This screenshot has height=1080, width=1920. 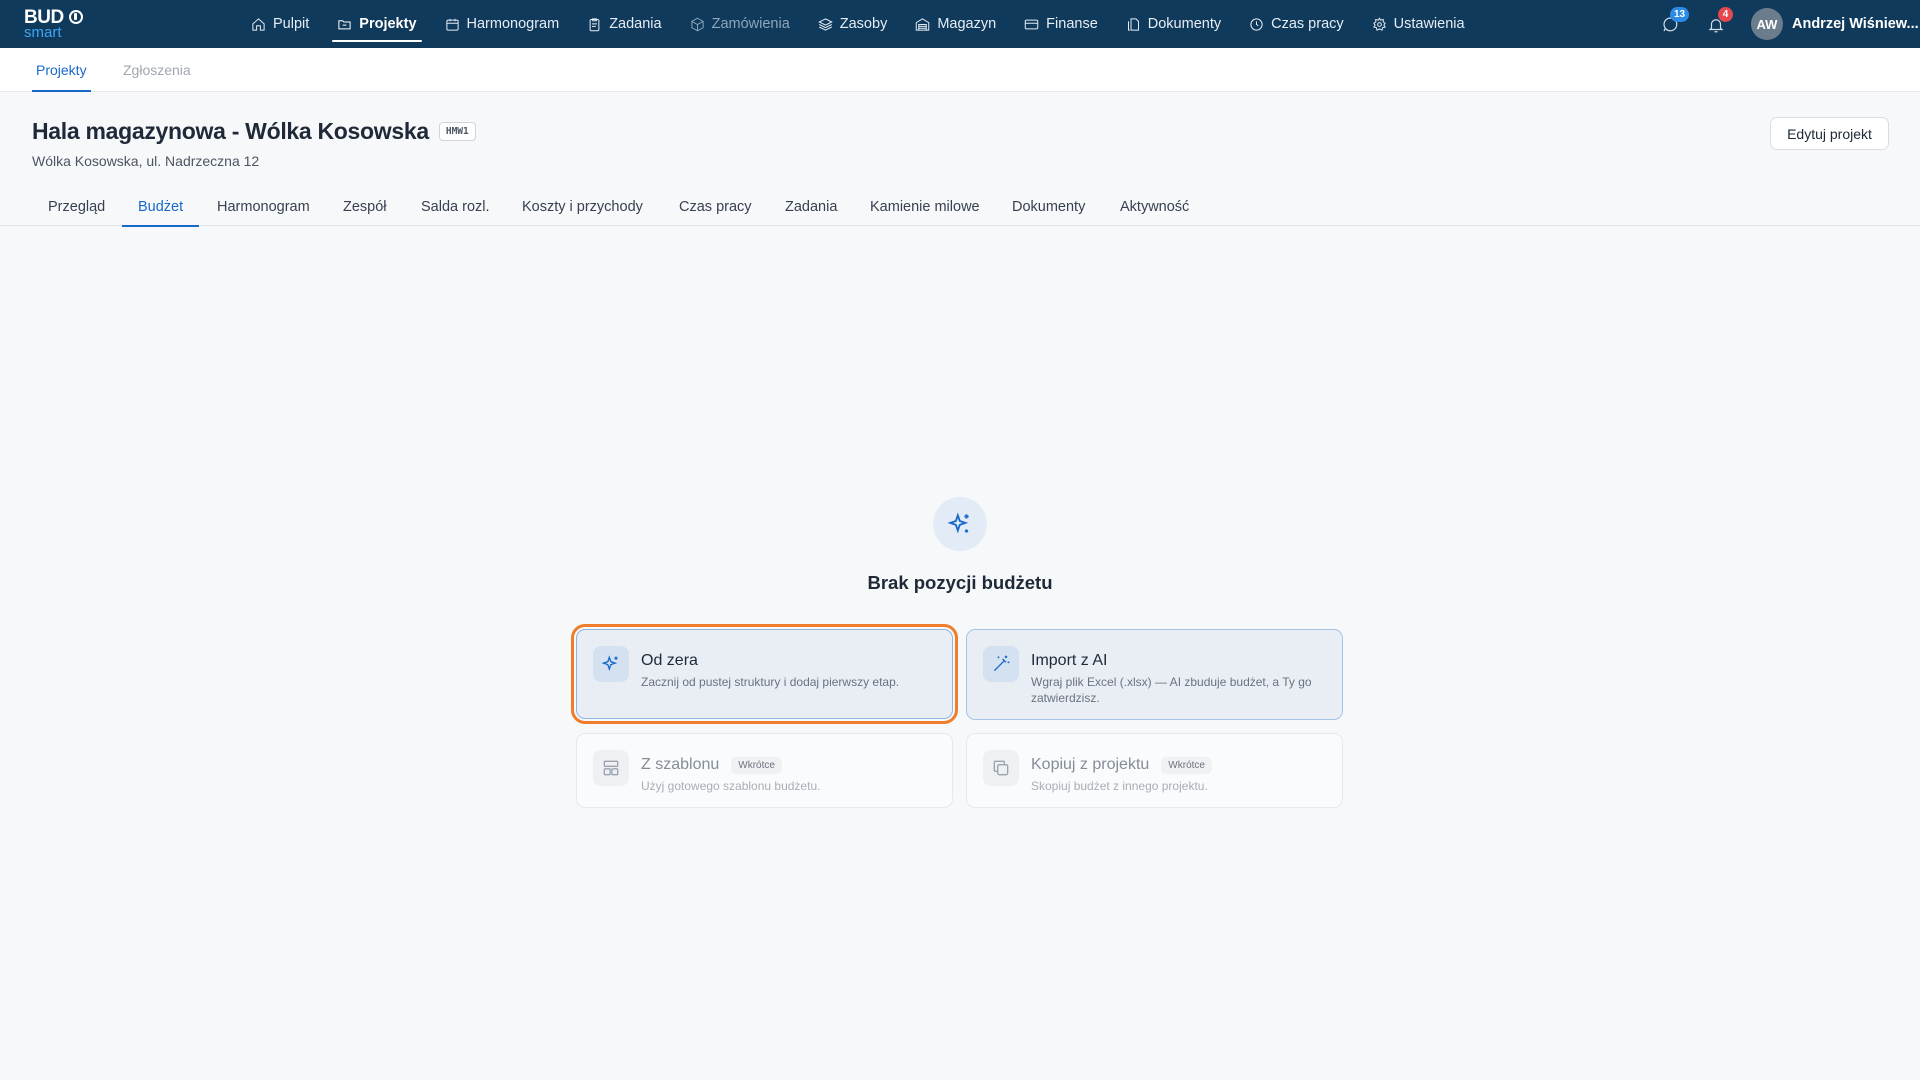 I want to click on nav-item-zadania: Zadania, so click(x=624, y=24).